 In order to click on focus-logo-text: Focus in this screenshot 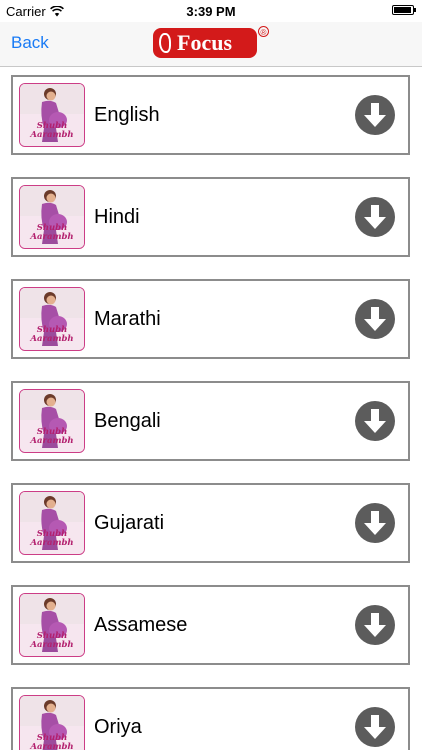, I will do `click(204, 42)`.